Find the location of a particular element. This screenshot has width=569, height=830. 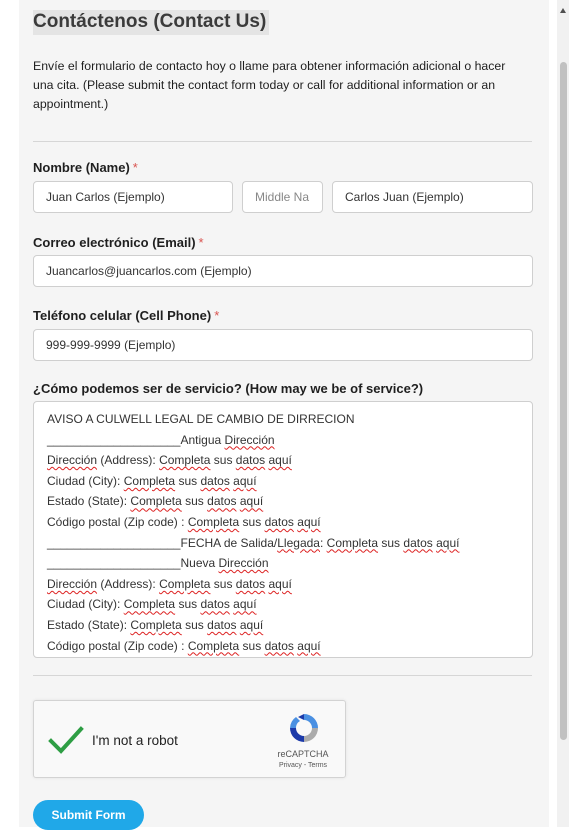

captcha-label: I'm not a robot is located at coordinates (135, 740).